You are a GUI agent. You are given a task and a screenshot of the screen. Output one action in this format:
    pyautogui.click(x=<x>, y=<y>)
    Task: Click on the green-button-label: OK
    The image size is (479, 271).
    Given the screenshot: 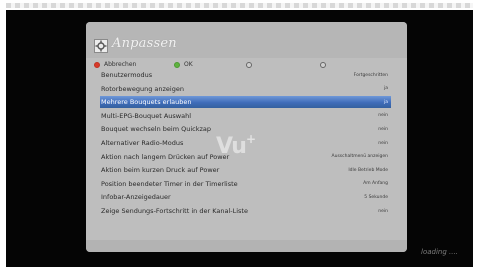 What is the action you would take?
    pyautogui.click(x=188, y=64)
    